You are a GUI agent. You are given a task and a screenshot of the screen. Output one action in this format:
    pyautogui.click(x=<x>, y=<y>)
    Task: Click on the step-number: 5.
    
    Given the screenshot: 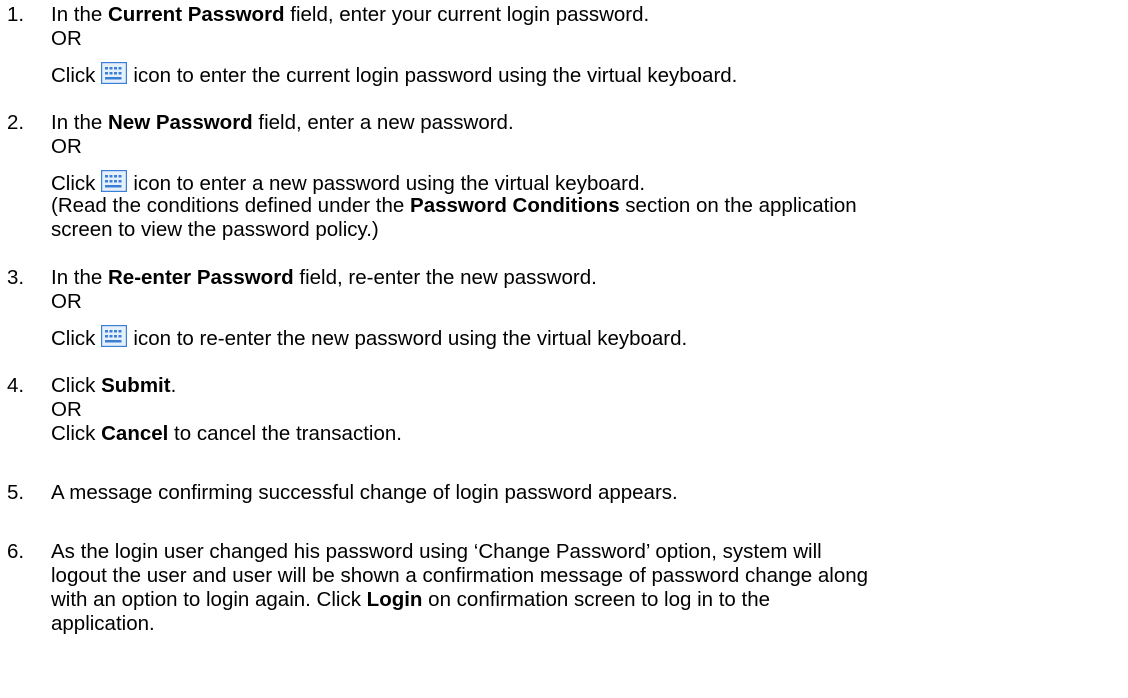 What is the action you would take?
    pyautogui.click(x=16, y=492)
    